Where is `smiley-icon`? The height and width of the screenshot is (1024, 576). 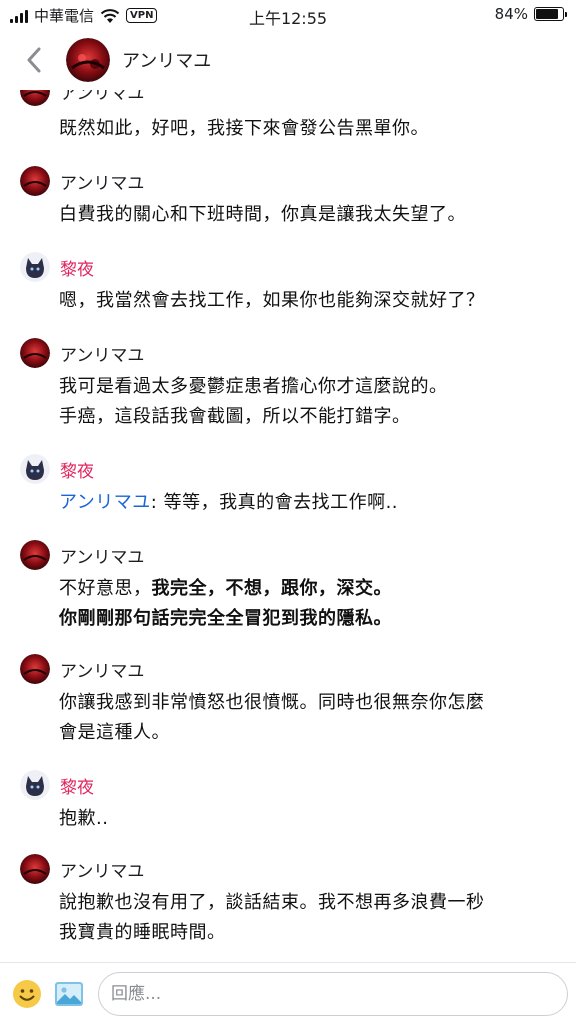
smiley-icon is located at coordinates (27, 994).